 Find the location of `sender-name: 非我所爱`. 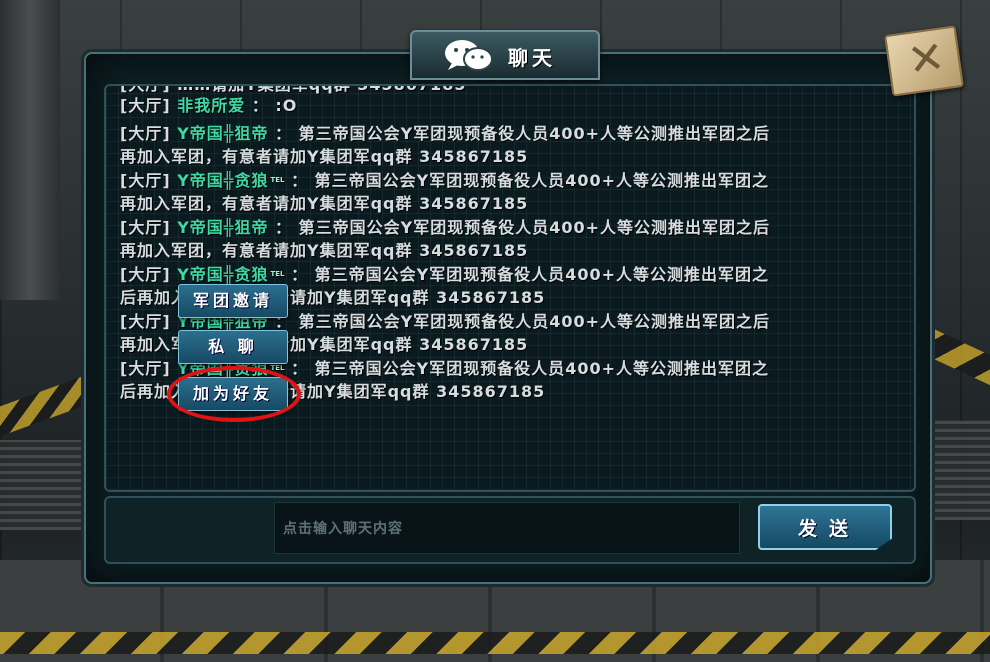

sender-name: 非我所爱 is located at coordinates (211, 105).